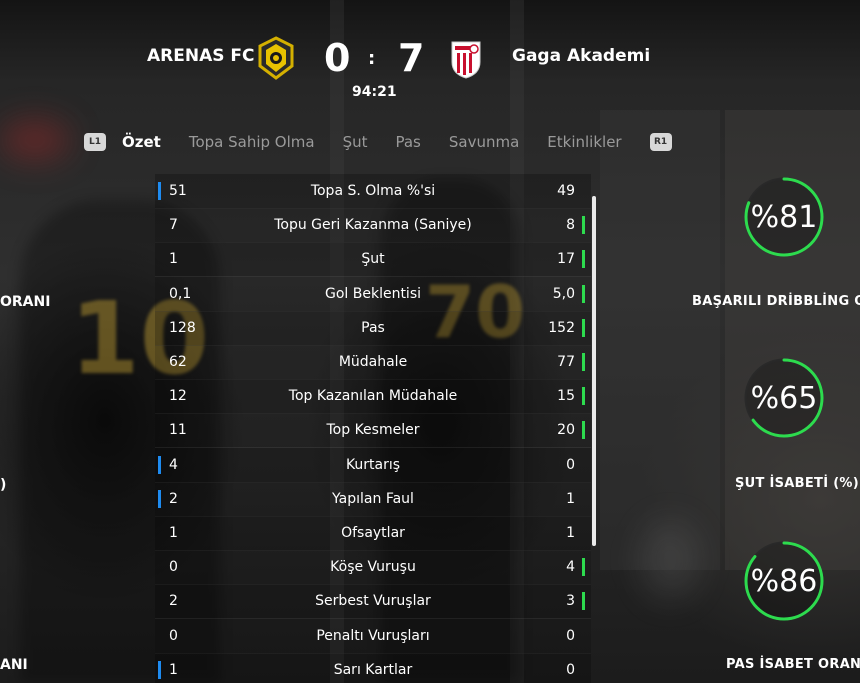 The height and width of the screenshot is (683, 860). Describe the element at coordinates (797, 483) in the screenshot. I see `shot-gauge-label: ŞUT İSABETİ (%)` at that location.